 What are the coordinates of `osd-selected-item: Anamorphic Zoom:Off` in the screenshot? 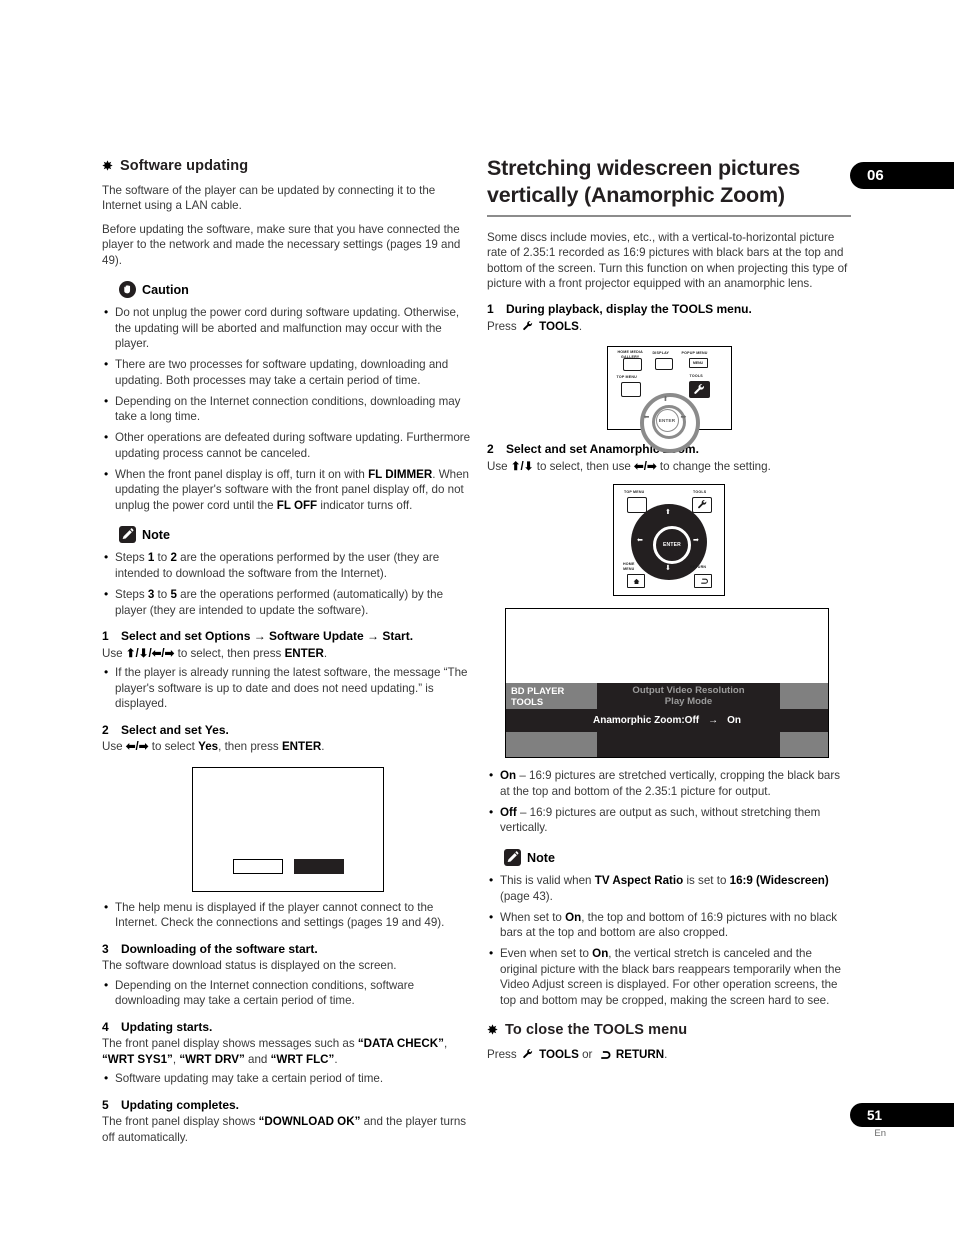 It's located at (646, 721).